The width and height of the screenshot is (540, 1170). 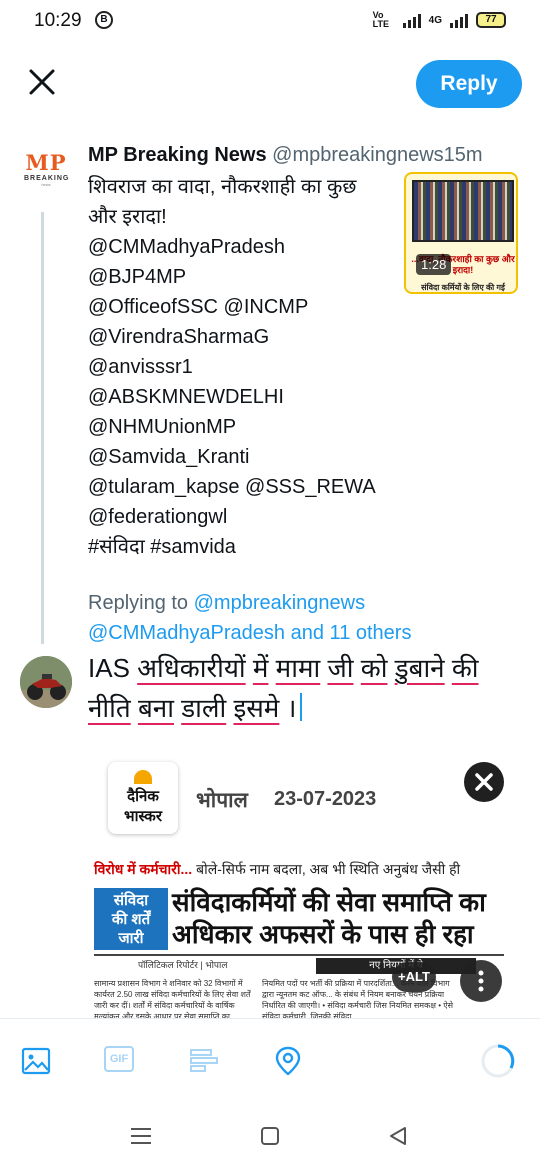 I want to click on author-handle: @mpbreakingnews15m, so click(x=377, y=155).